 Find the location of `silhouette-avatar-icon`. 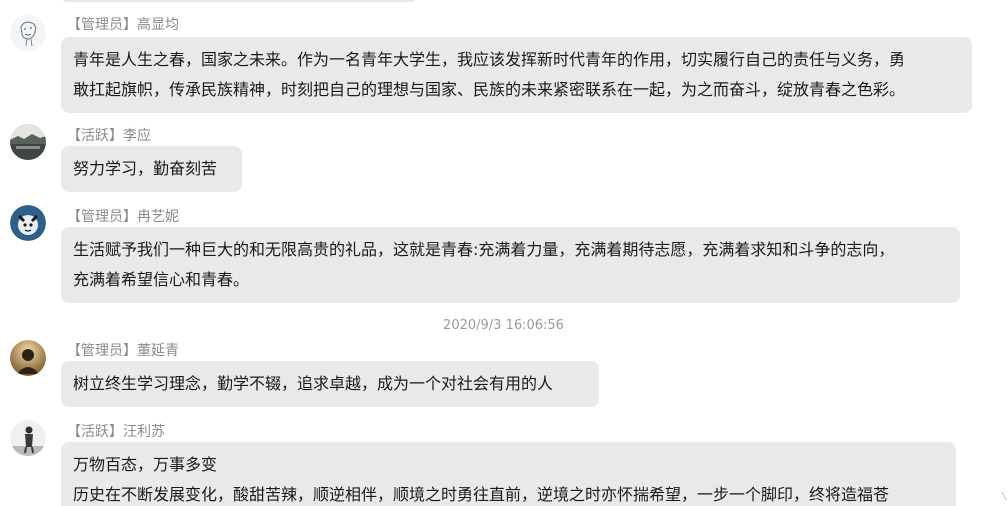

silhouette-avatar-icon is located at coordinates (28, 358).